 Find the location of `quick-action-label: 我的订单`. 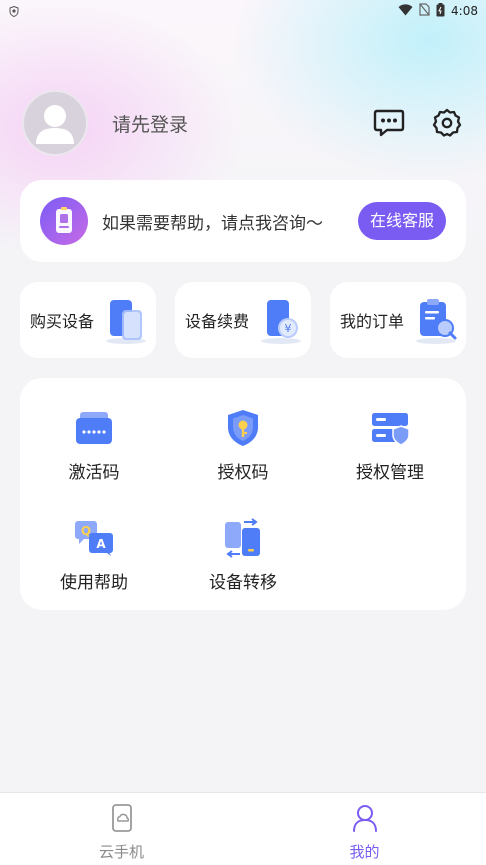

quick-action-label: 我的订单 is located at coordinates (372, 321).